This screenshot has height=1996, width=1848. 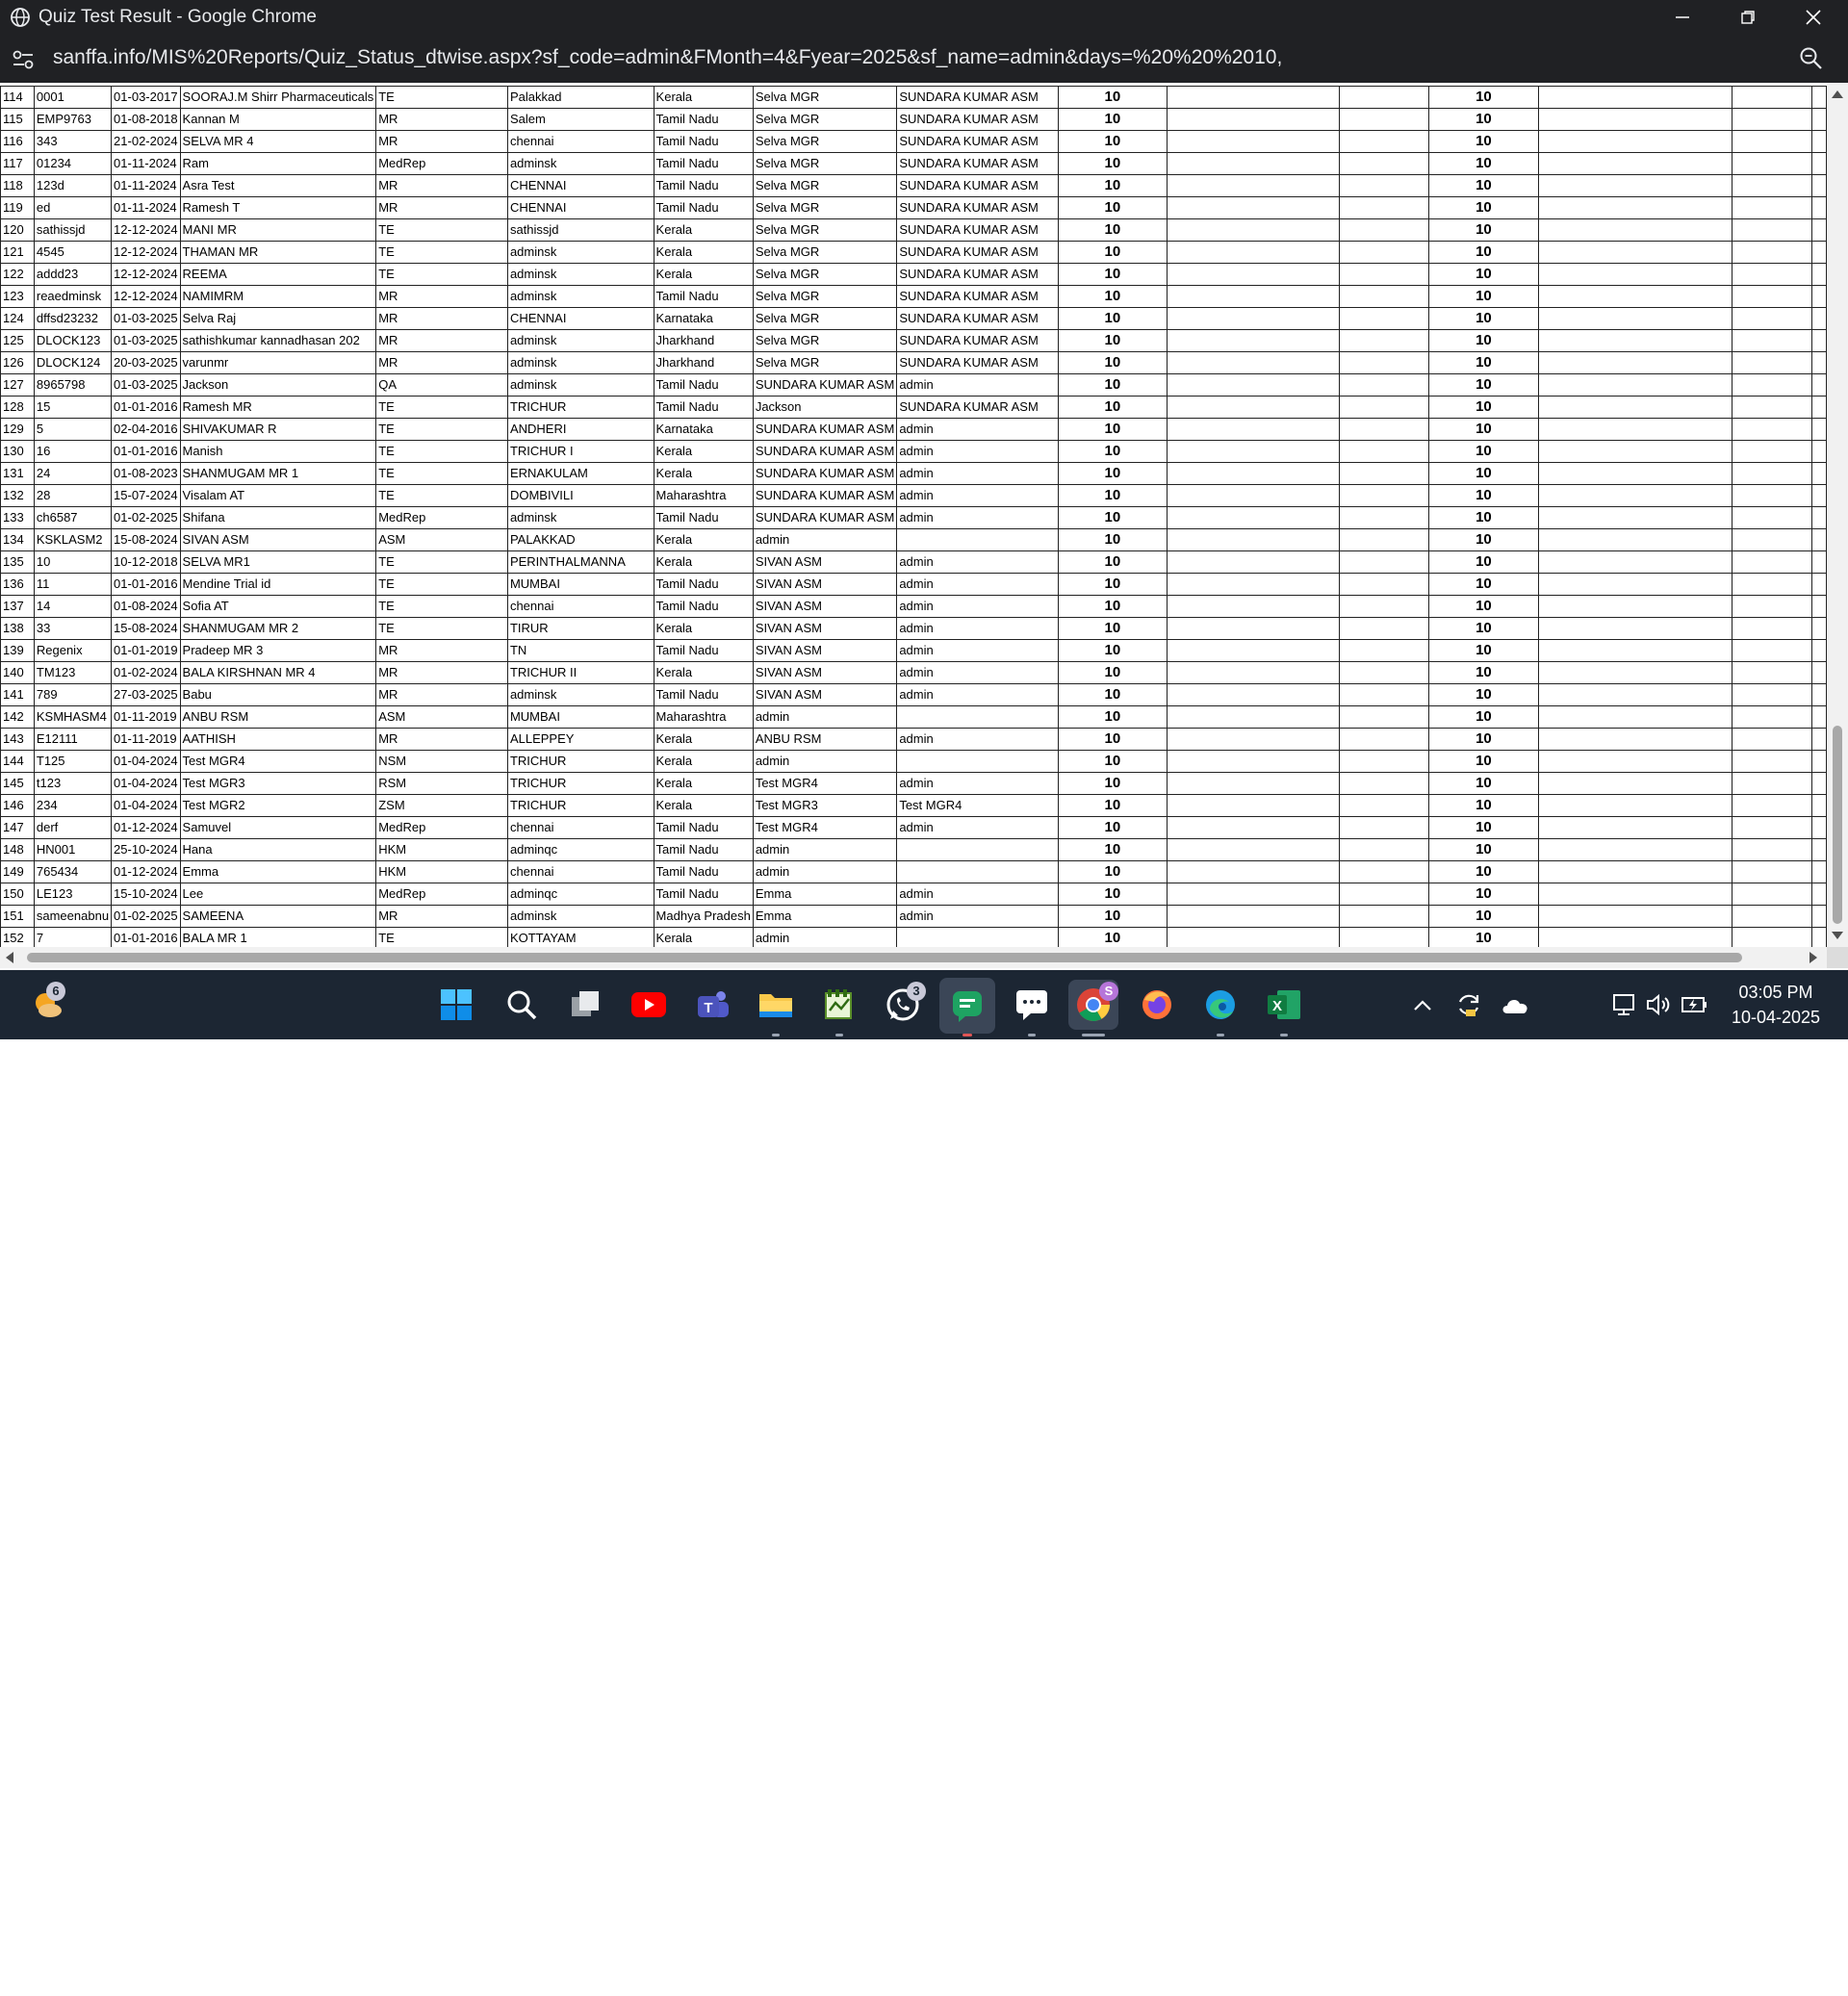 What do you see at coordinates (1569, 1975) in the screenshot?
I see `language-indicator: ENG IN` at bounding box center [1569, 1975].